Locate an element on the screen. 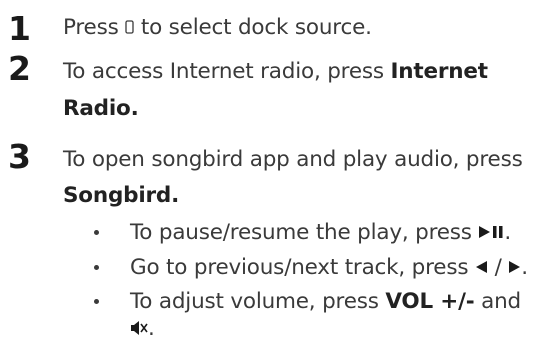  bullet-text: Go to previous/next track, press is located at coordinates (302, 267).